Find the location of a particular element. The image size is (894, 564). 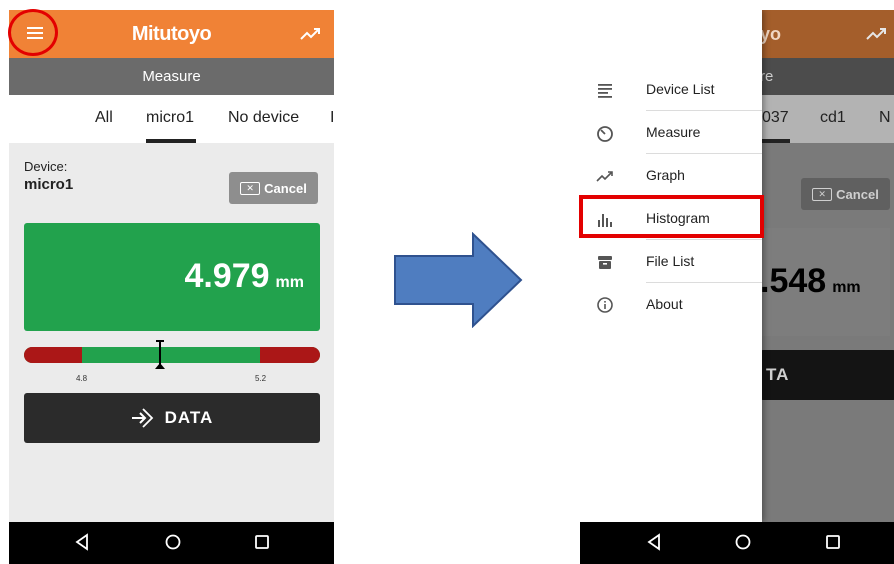

dimmed-measurement-readout: .548 mm is located at coordinates (810, 281).